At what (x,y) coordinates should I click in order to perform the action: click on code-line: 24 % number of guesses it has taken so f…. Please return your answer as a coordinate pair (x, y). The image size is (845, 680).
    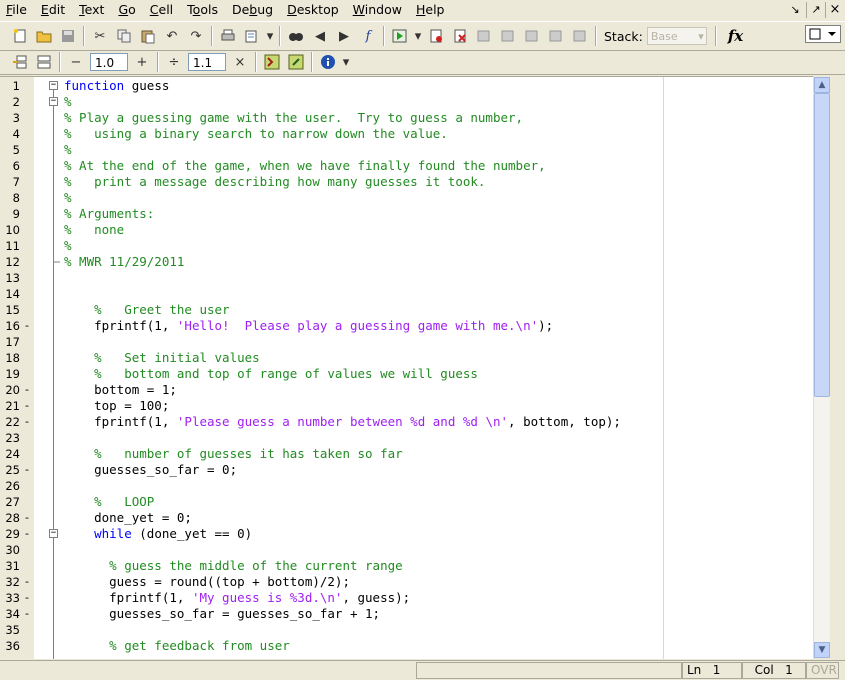
    Looking at the image, I should click on (406, 454).